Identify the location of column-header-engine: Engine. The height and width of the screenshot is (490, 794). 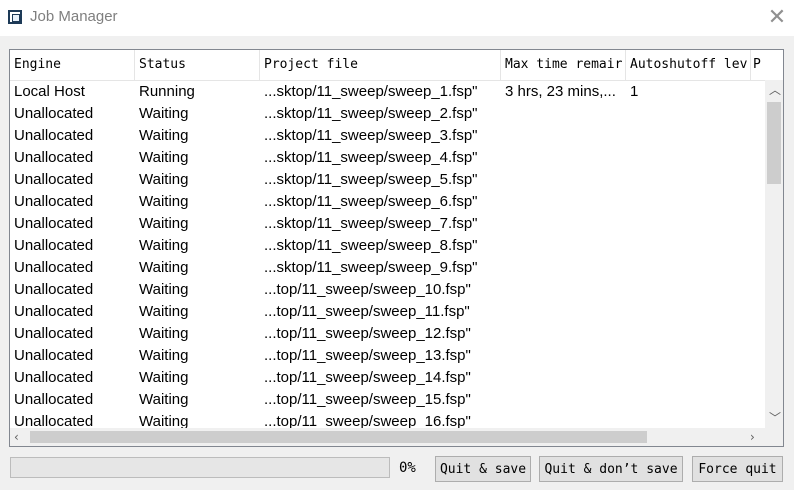
(72, 65).